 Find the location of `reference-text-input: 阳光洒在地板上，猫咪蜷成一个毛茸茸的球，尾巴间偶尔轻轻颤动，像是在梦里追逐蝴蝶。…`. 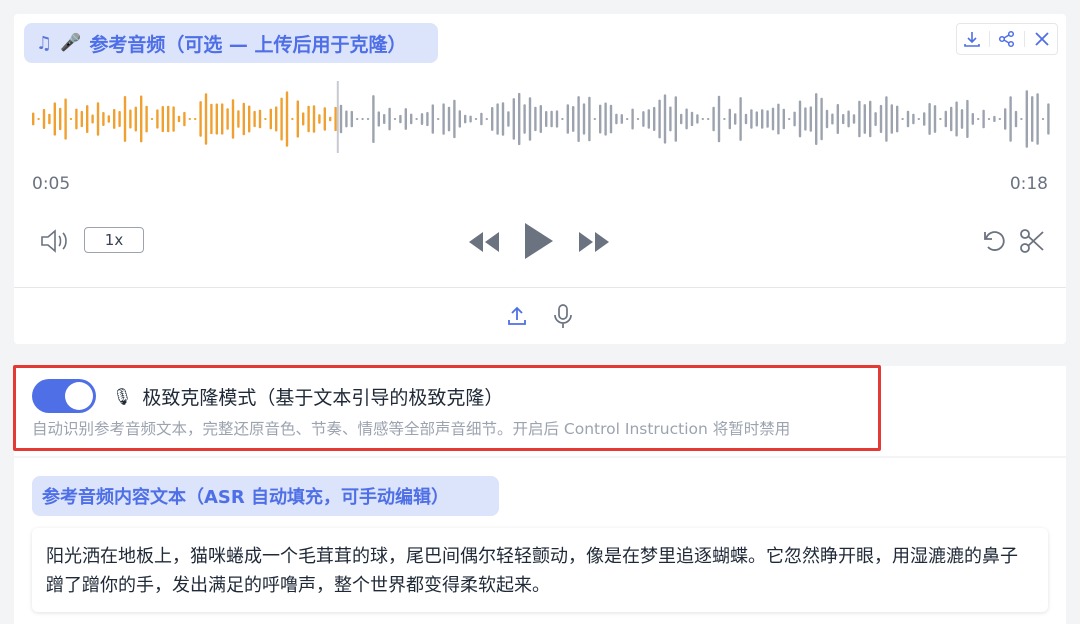

reference-text-input: 阳光洒在地板上，猫咪蜷成一个毛茸茸的球，尾巴间偶尔轻轻颤动，像是在梦里追逐蝴蝶。… is located at coordinates (540, 570).